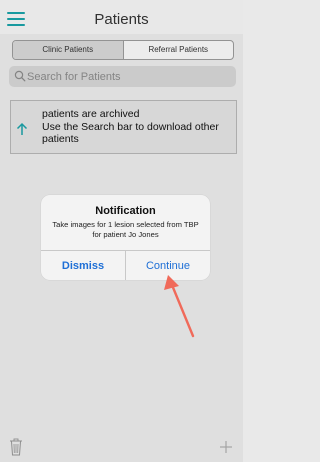 The image size is (320, 462). I want to click on bottom-toolbar, so click(121, 448).